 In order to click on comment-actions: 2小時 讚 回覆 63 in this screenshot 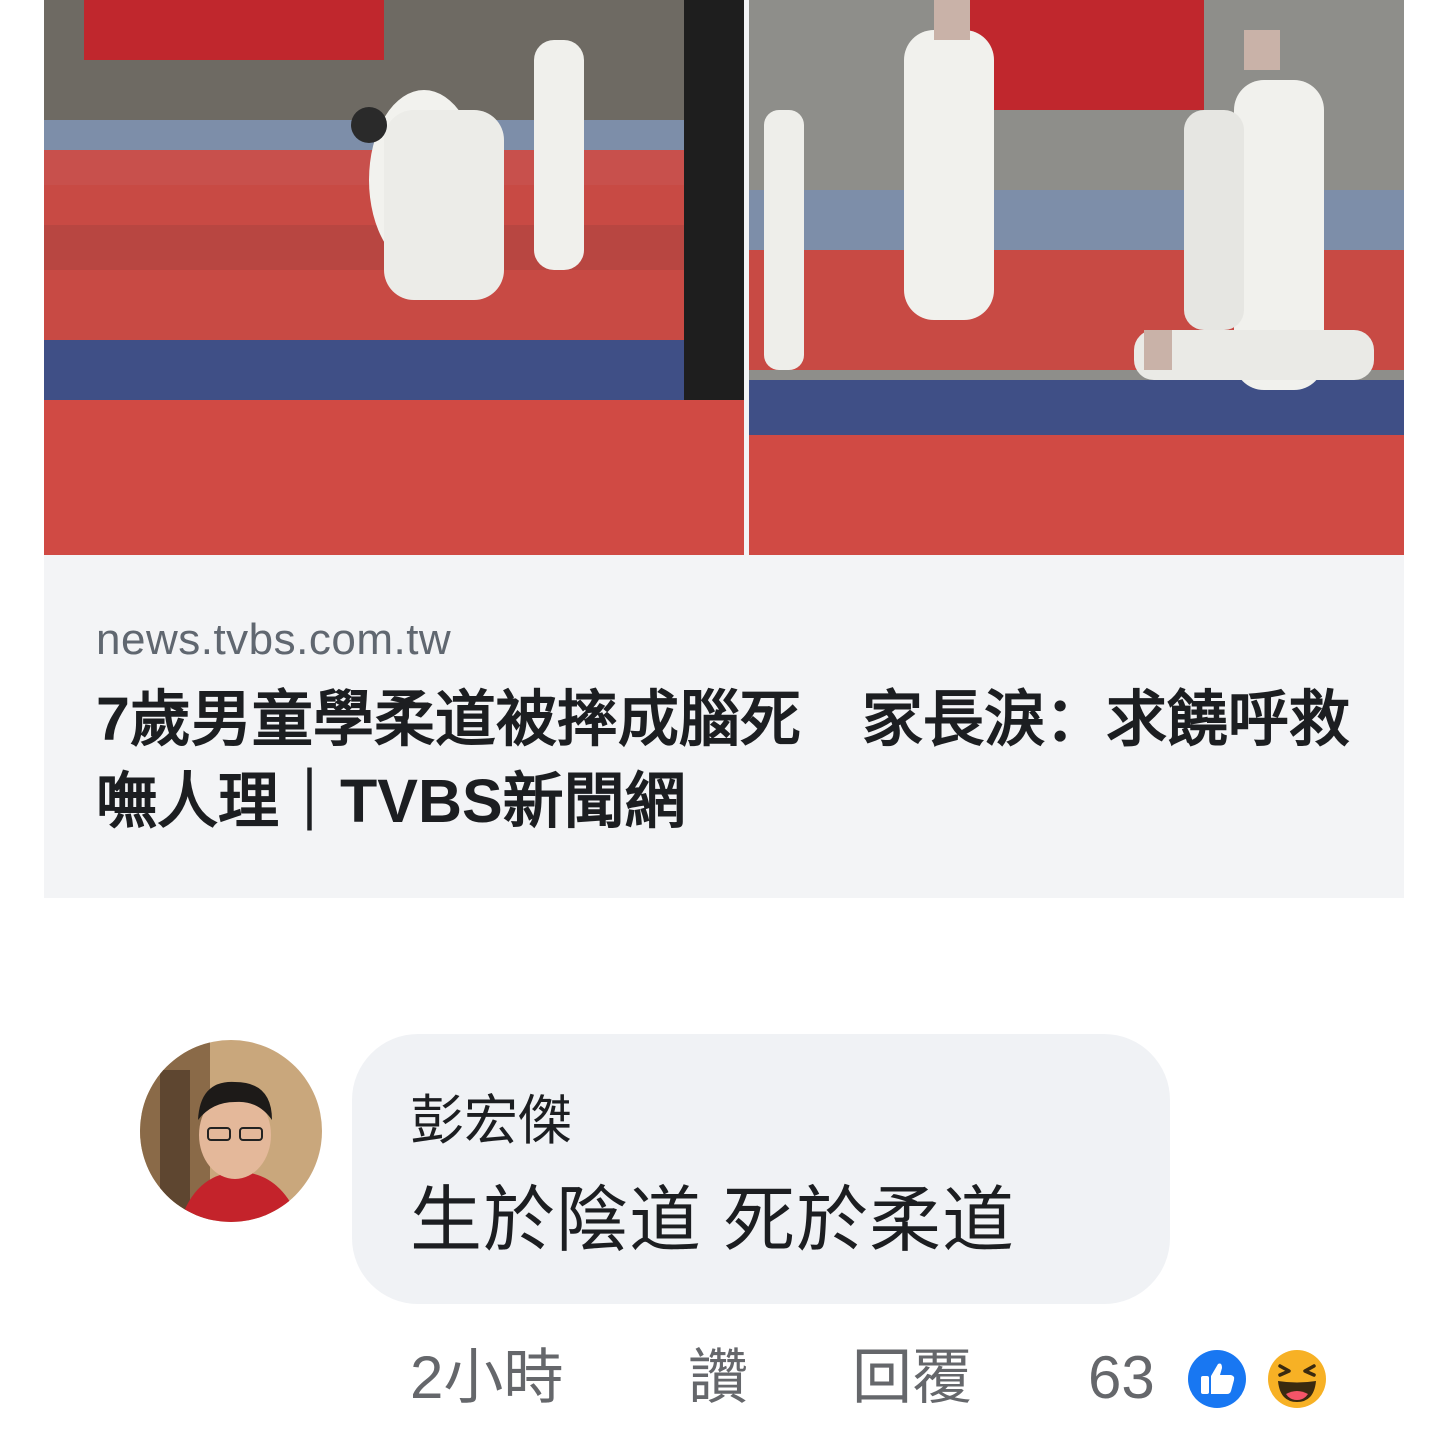, I will do `click(720, 1383)`.